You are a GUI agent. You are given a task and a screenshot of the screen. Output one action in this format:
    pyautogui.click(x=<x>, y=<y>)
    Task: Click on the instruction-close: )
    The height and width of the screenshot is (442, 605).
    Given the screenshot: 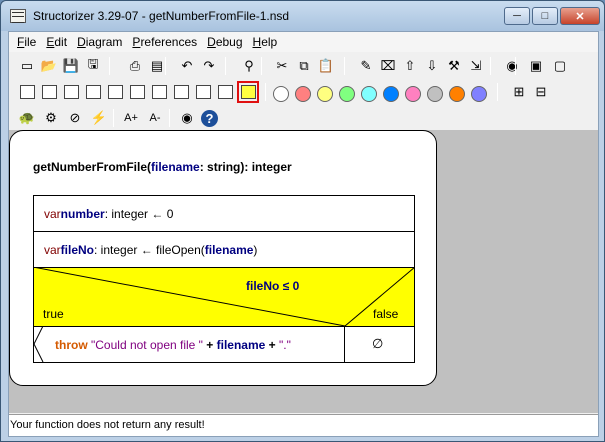 What is the action you would take?
    pyautogui.click(x=255, y=249)
    